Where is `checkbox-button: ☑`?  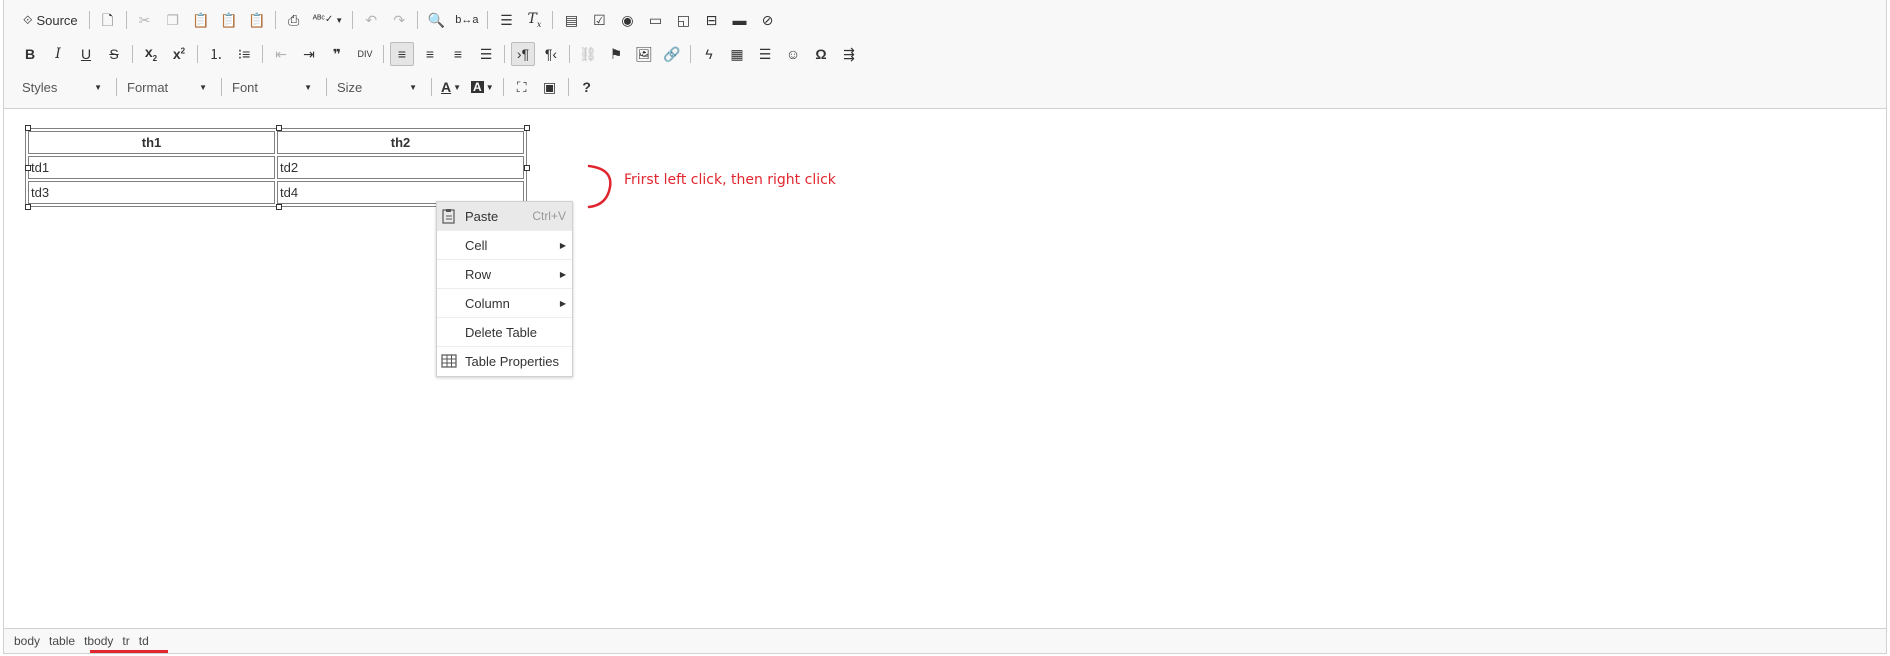 checkbox-button: ☑ is located at coordinates (599, 20).